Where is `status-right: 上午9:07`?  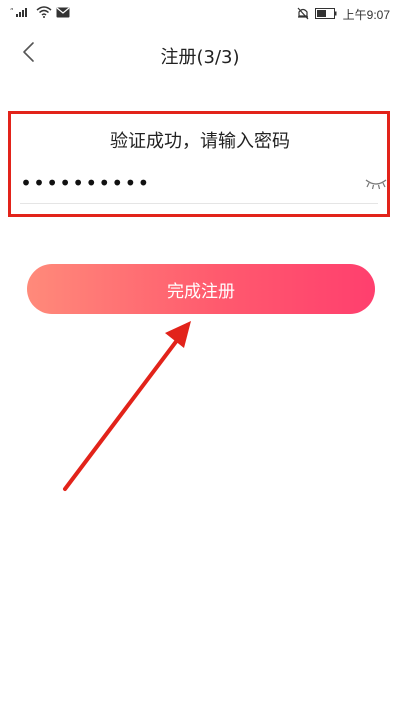
status-right: 上午9:07 is located at coordinates (343, 14).